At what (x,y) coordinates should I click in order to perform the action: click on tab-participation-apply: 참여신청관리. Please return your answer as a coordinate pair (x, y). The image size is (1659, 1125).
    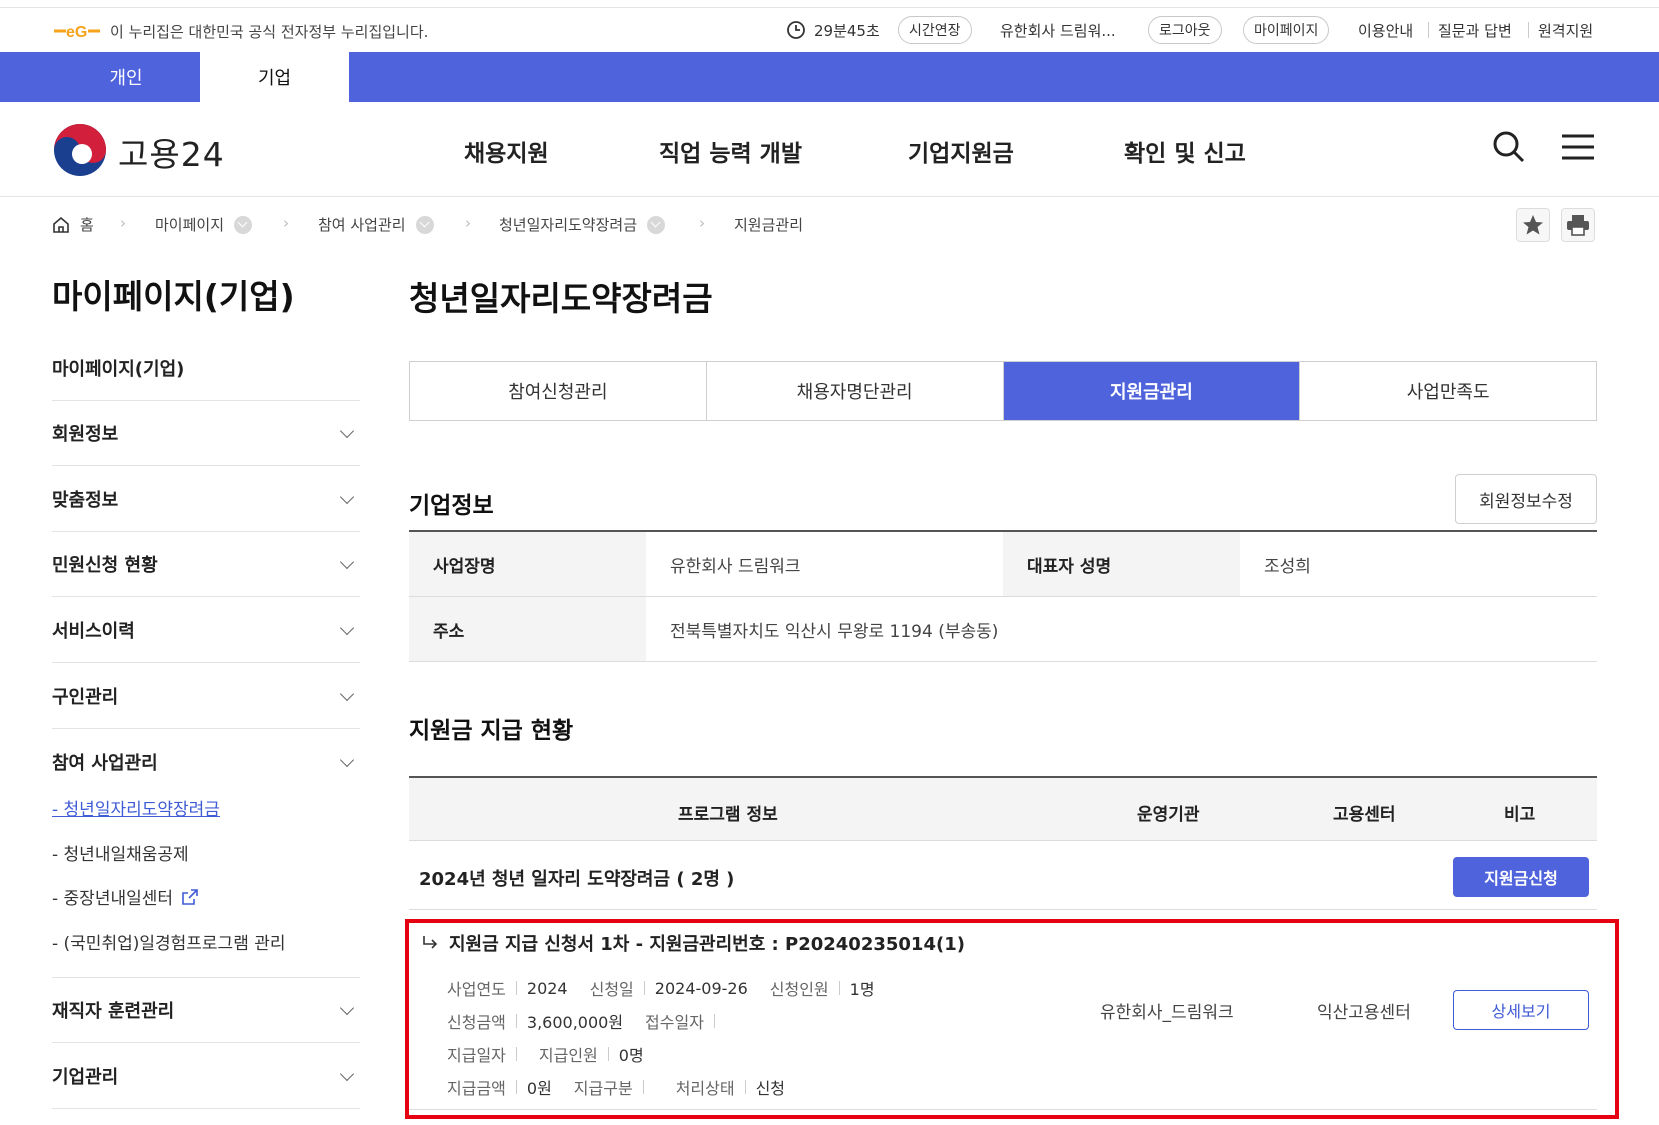
    Looking at the image, I should click on (558, 391).